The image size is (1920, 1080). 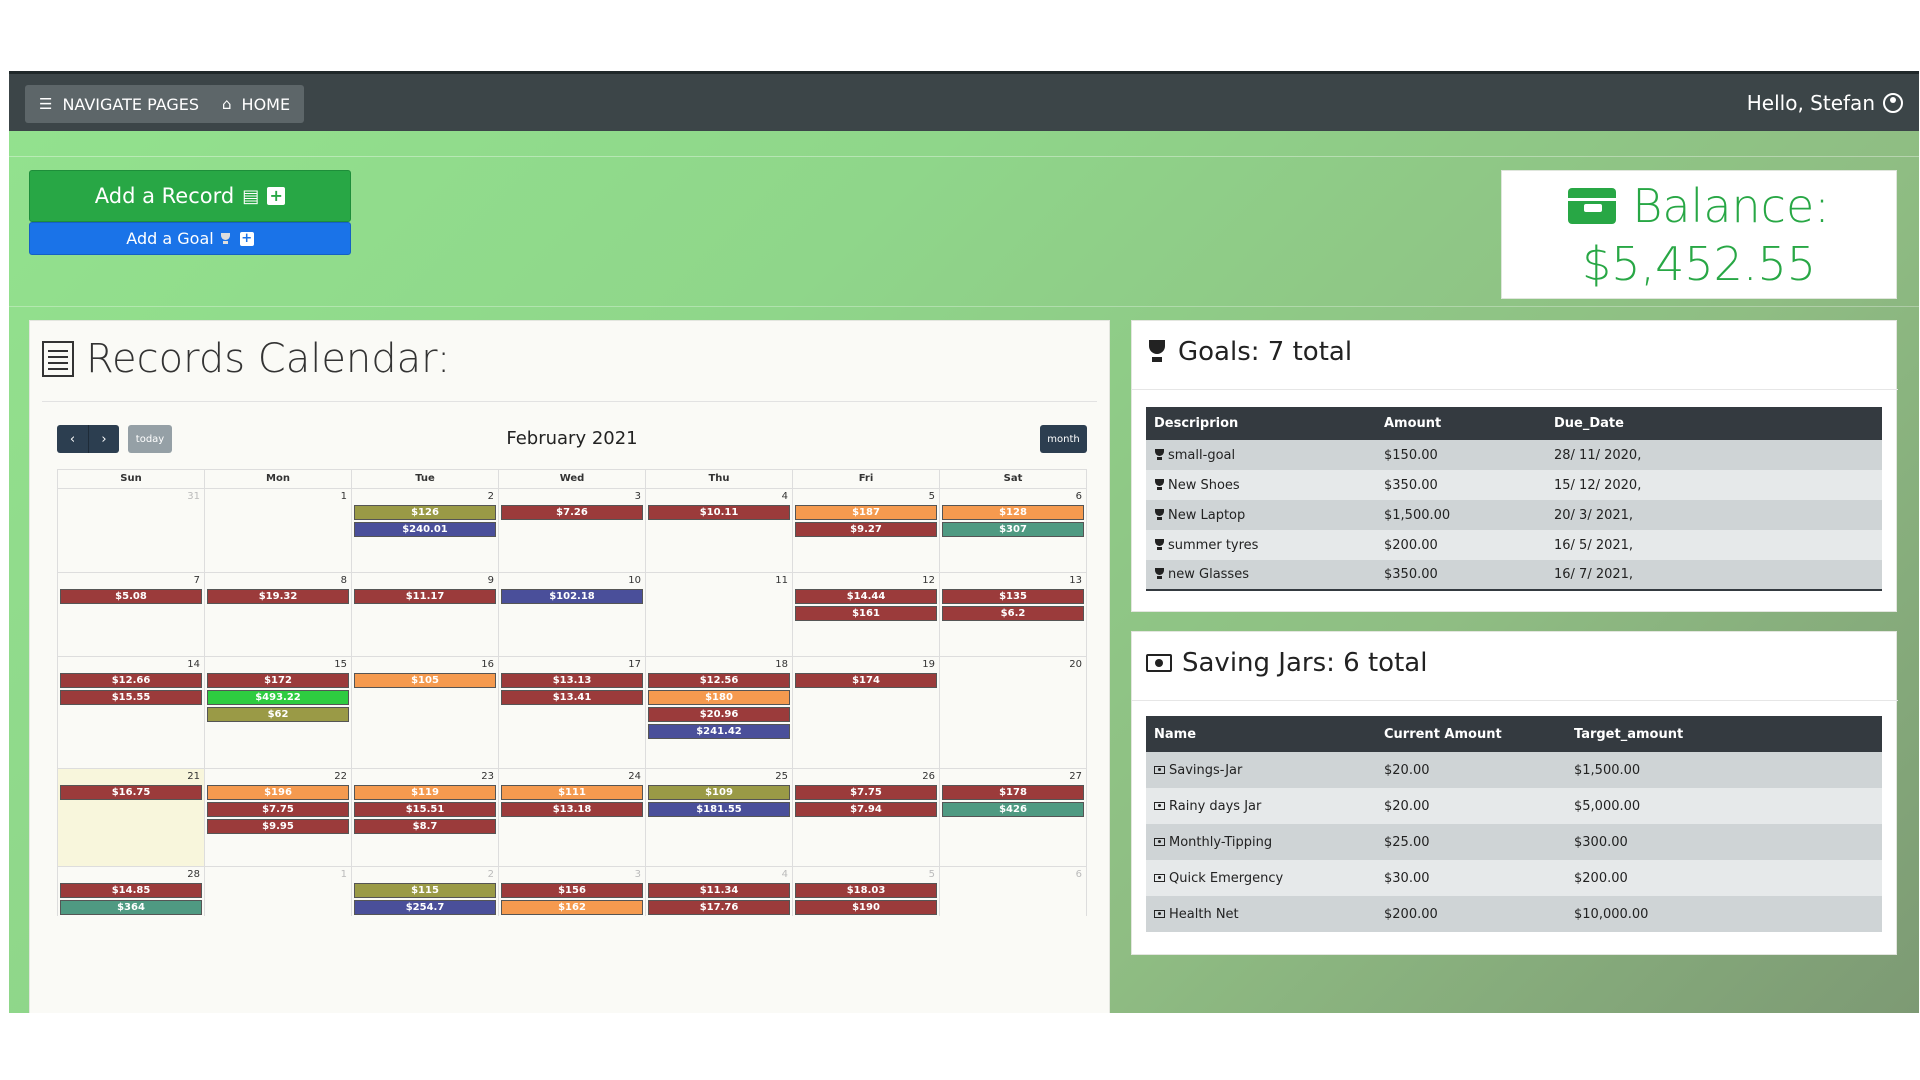 I want to click on record-event: $62, so click(x=278, y=714).